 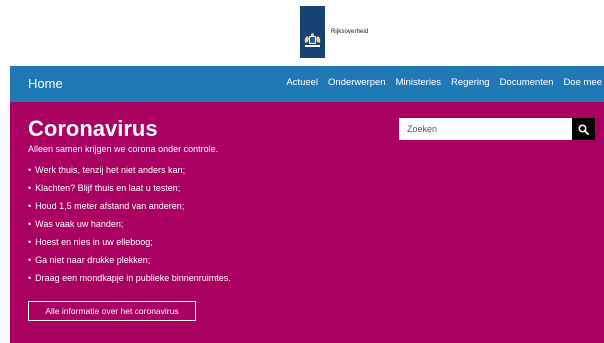 What do you see at coordinates (93, 128) in the screenshot?
I see `hero-title: Coronavirus` at bounding box center [93, 128].